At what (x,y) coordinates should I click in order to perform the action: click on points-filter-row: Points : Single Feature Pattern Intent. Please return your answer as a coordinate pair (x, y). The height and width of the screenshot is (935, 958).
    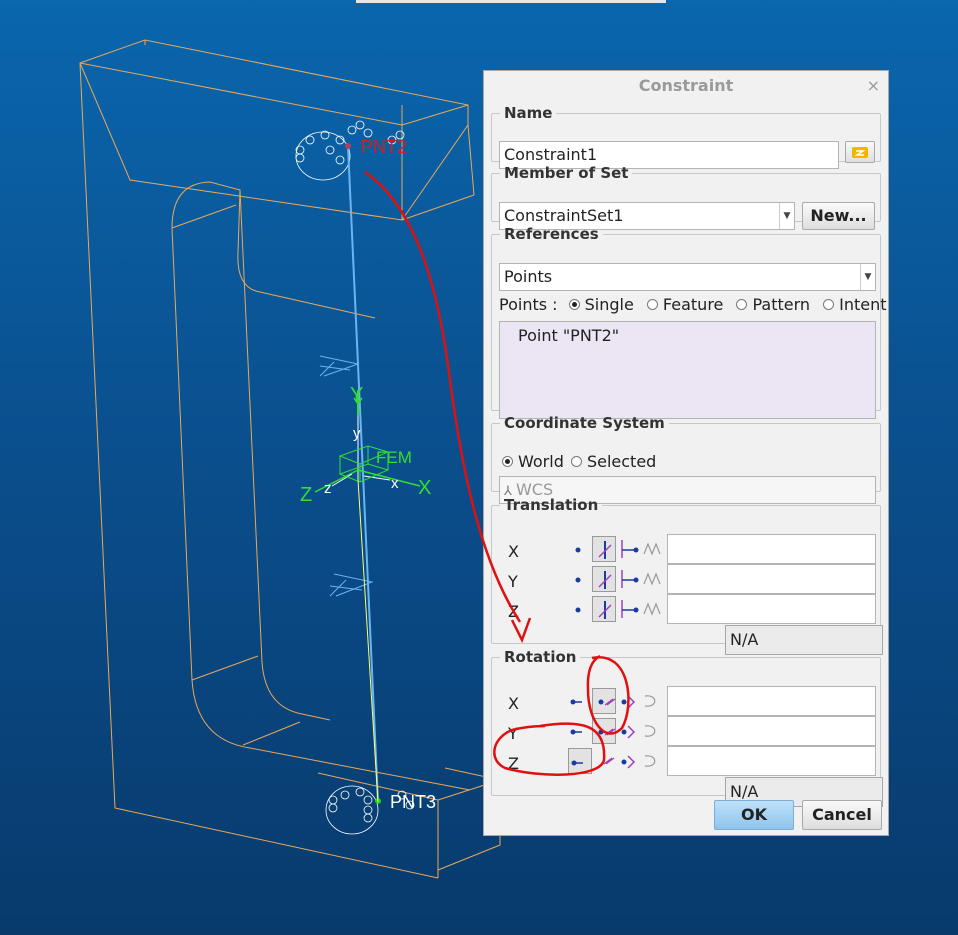
    Looking at the image, I should click on (693, 304).